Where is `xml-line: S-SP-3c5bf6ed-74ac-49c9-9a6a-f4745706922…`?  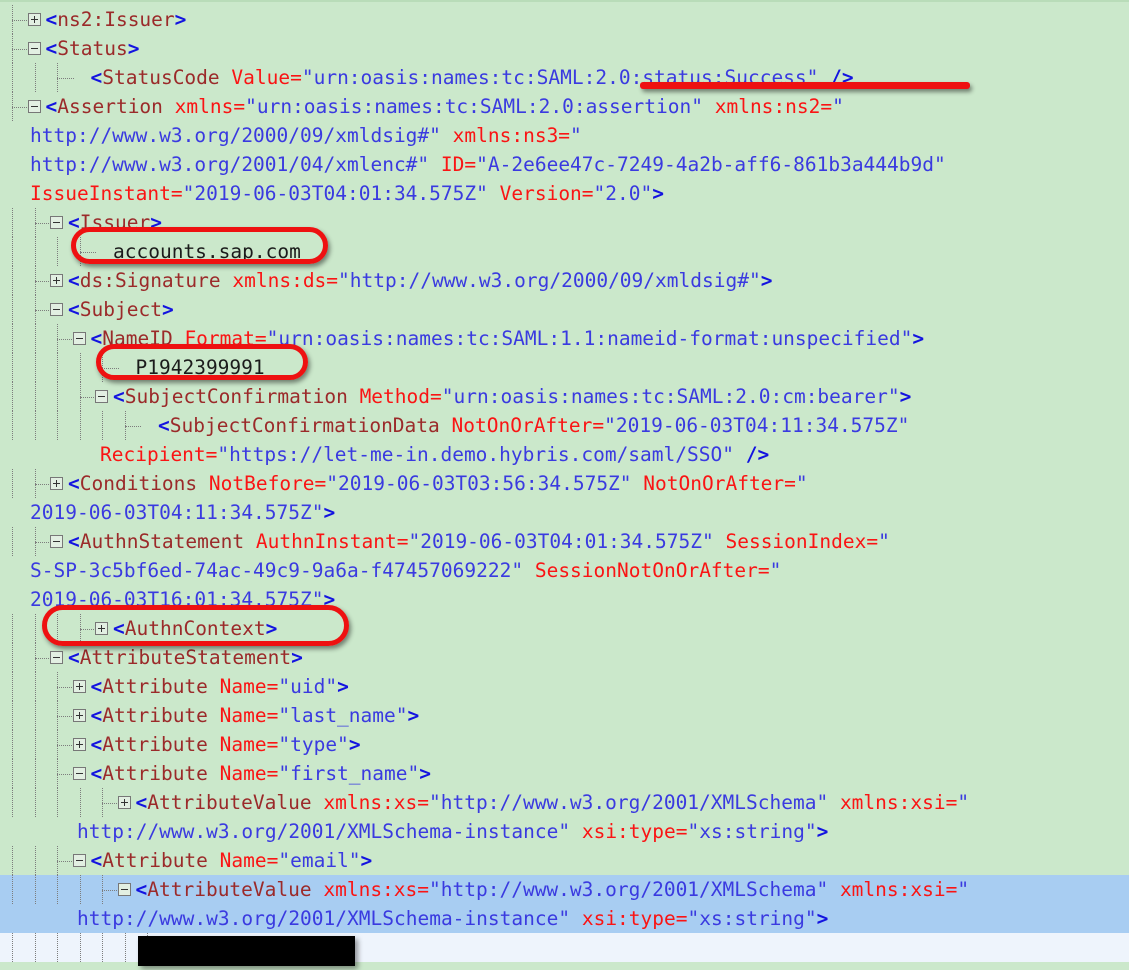 xml-line: S-SP-3c5bf6ed-74ac-49c9-9a6a-f4745706922… is located at coordinates (564, 570).